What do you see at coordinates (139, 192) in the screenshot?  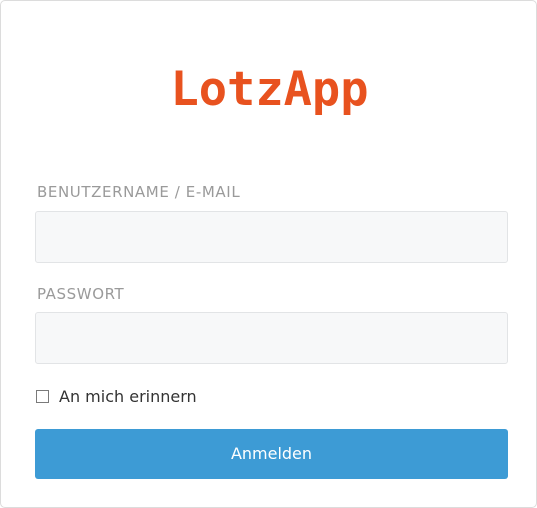 I see `username-label: BENUTZERNAME / E-MAIL` at bounding box center [139, 192].